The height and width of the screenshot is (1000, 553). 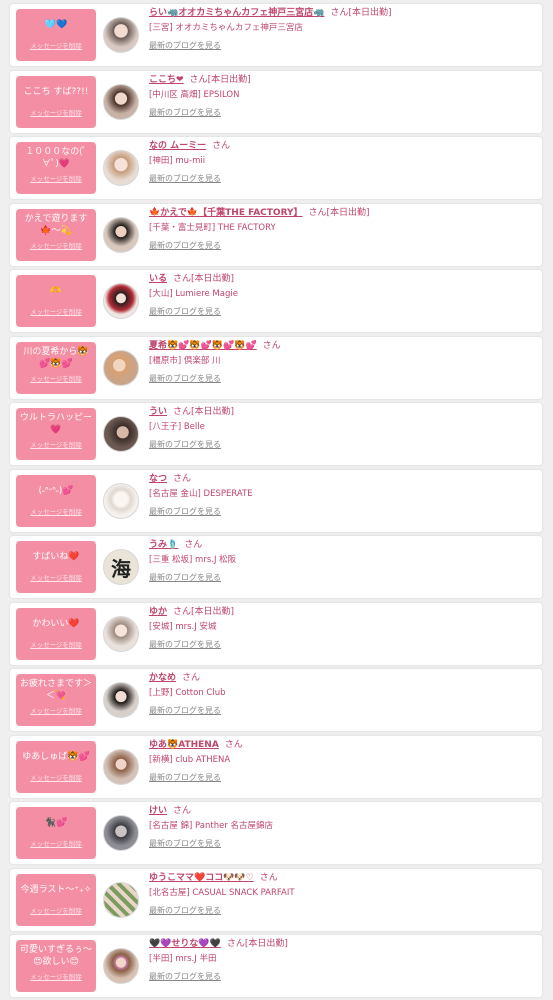 What do you see at coordinates (161, 959) in the screenshot?
I see `shop-area: [半田]` at bounding box center [161, 959].